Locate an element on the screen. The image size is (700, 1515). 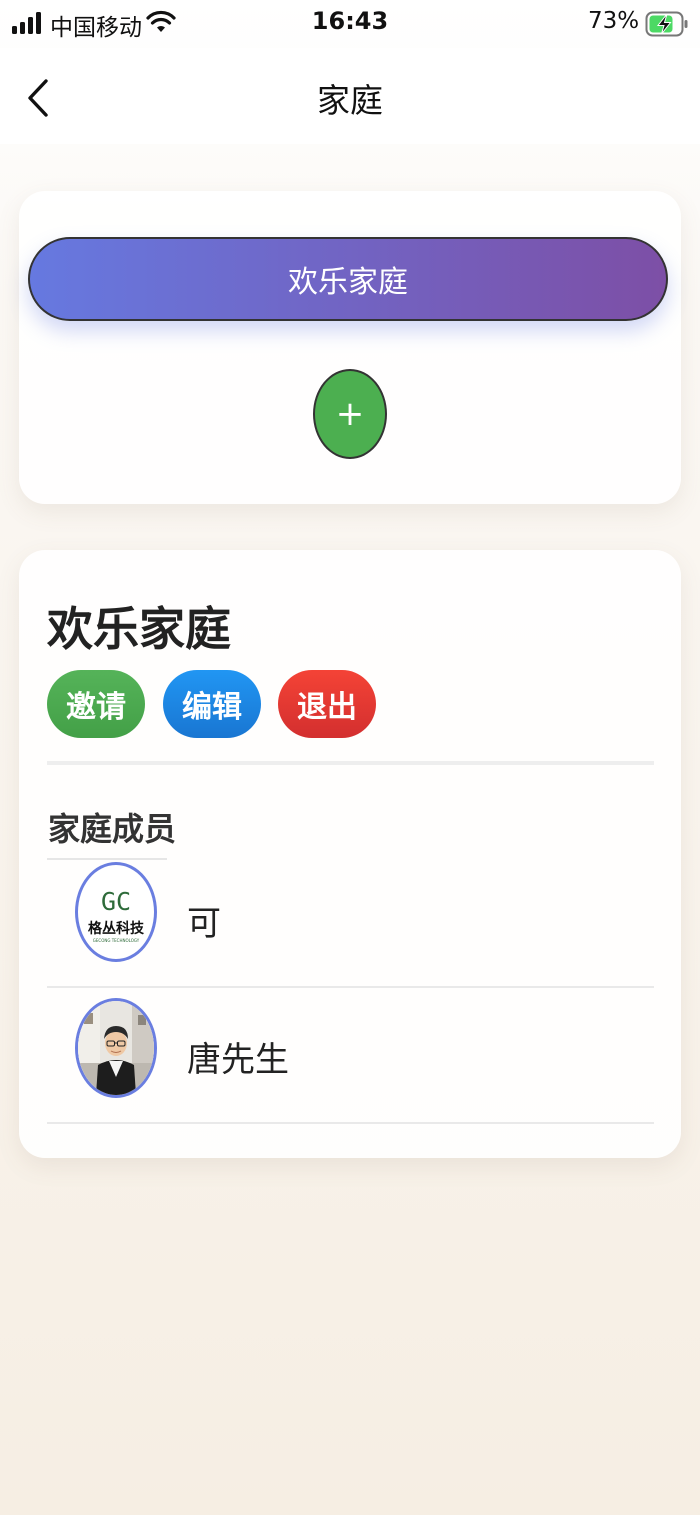
status-bar: 中国移动 16:43 73% is located at coordinates (350, 24).